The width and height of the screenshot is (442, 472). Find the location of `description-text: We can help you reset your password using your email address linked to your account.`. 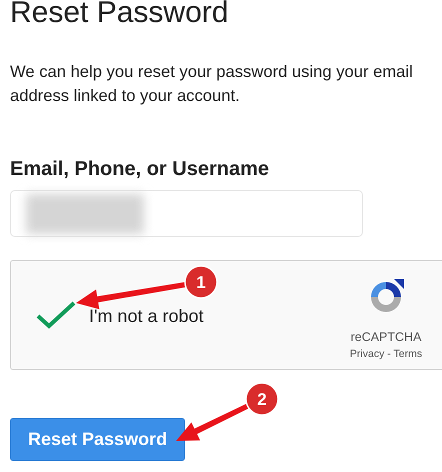

description-text: We can help you reset your password using your email address linked to your account. is located at coordinates (212, 84).